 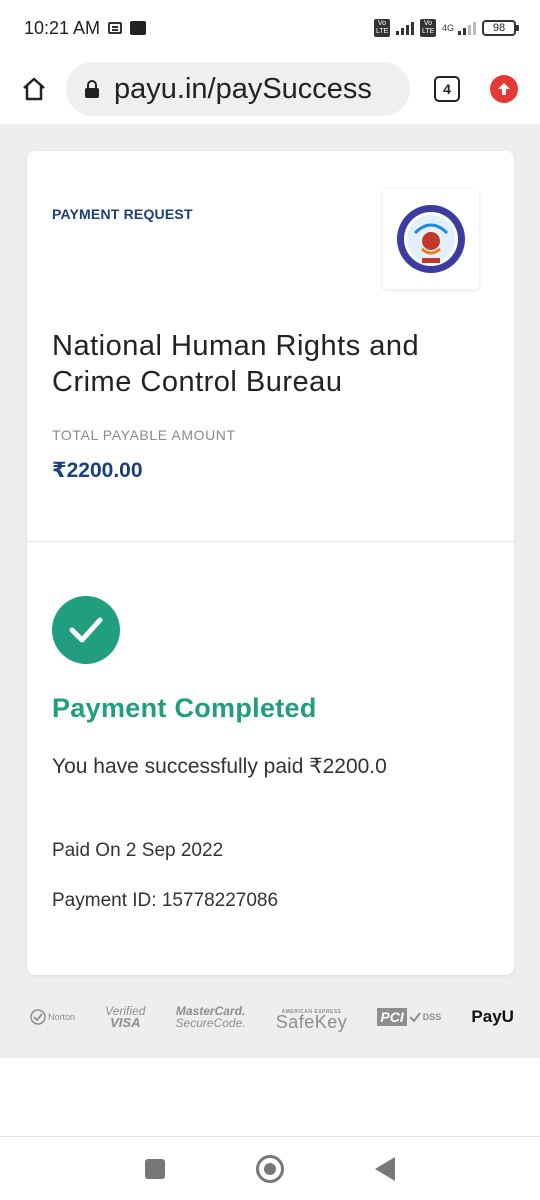 I want to click on update-button, so click(x=504, y=89).